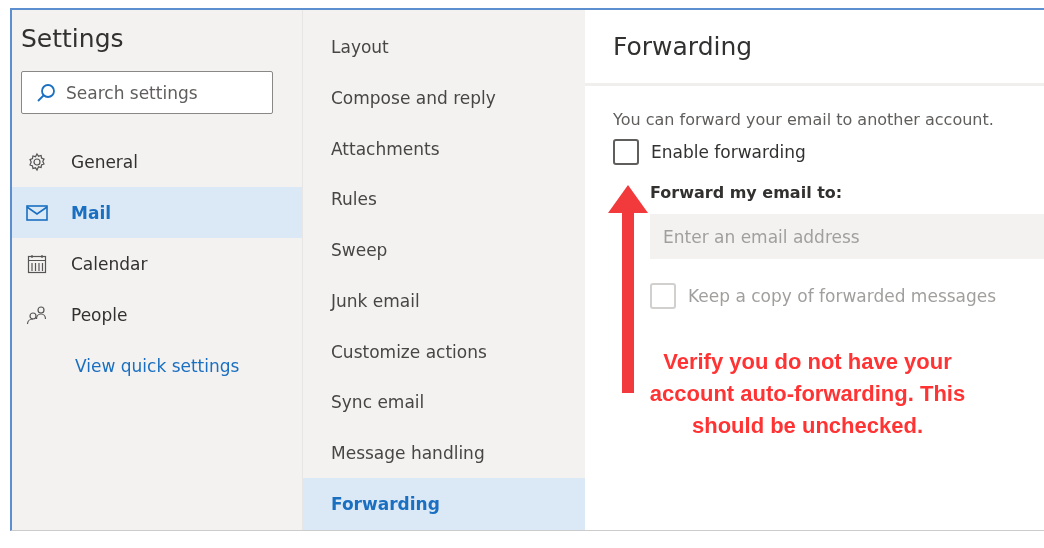 The height and width of the screenshot is (548, 1044). Describe the element at coordinates (444, 402) in the screenshot. I see `category-item: Sync email` at that location.